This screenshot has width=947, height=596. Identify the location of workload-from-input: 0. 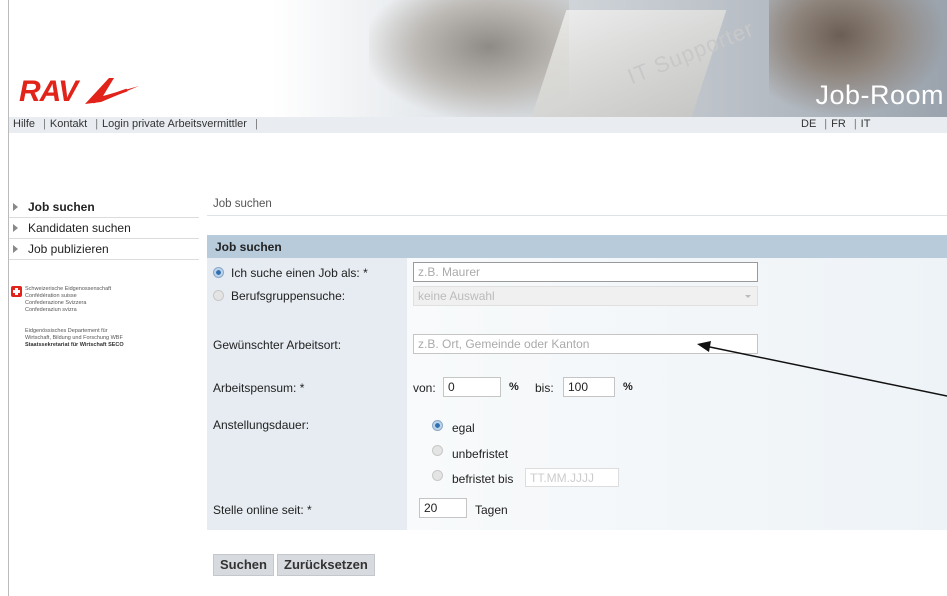
(472, 387).